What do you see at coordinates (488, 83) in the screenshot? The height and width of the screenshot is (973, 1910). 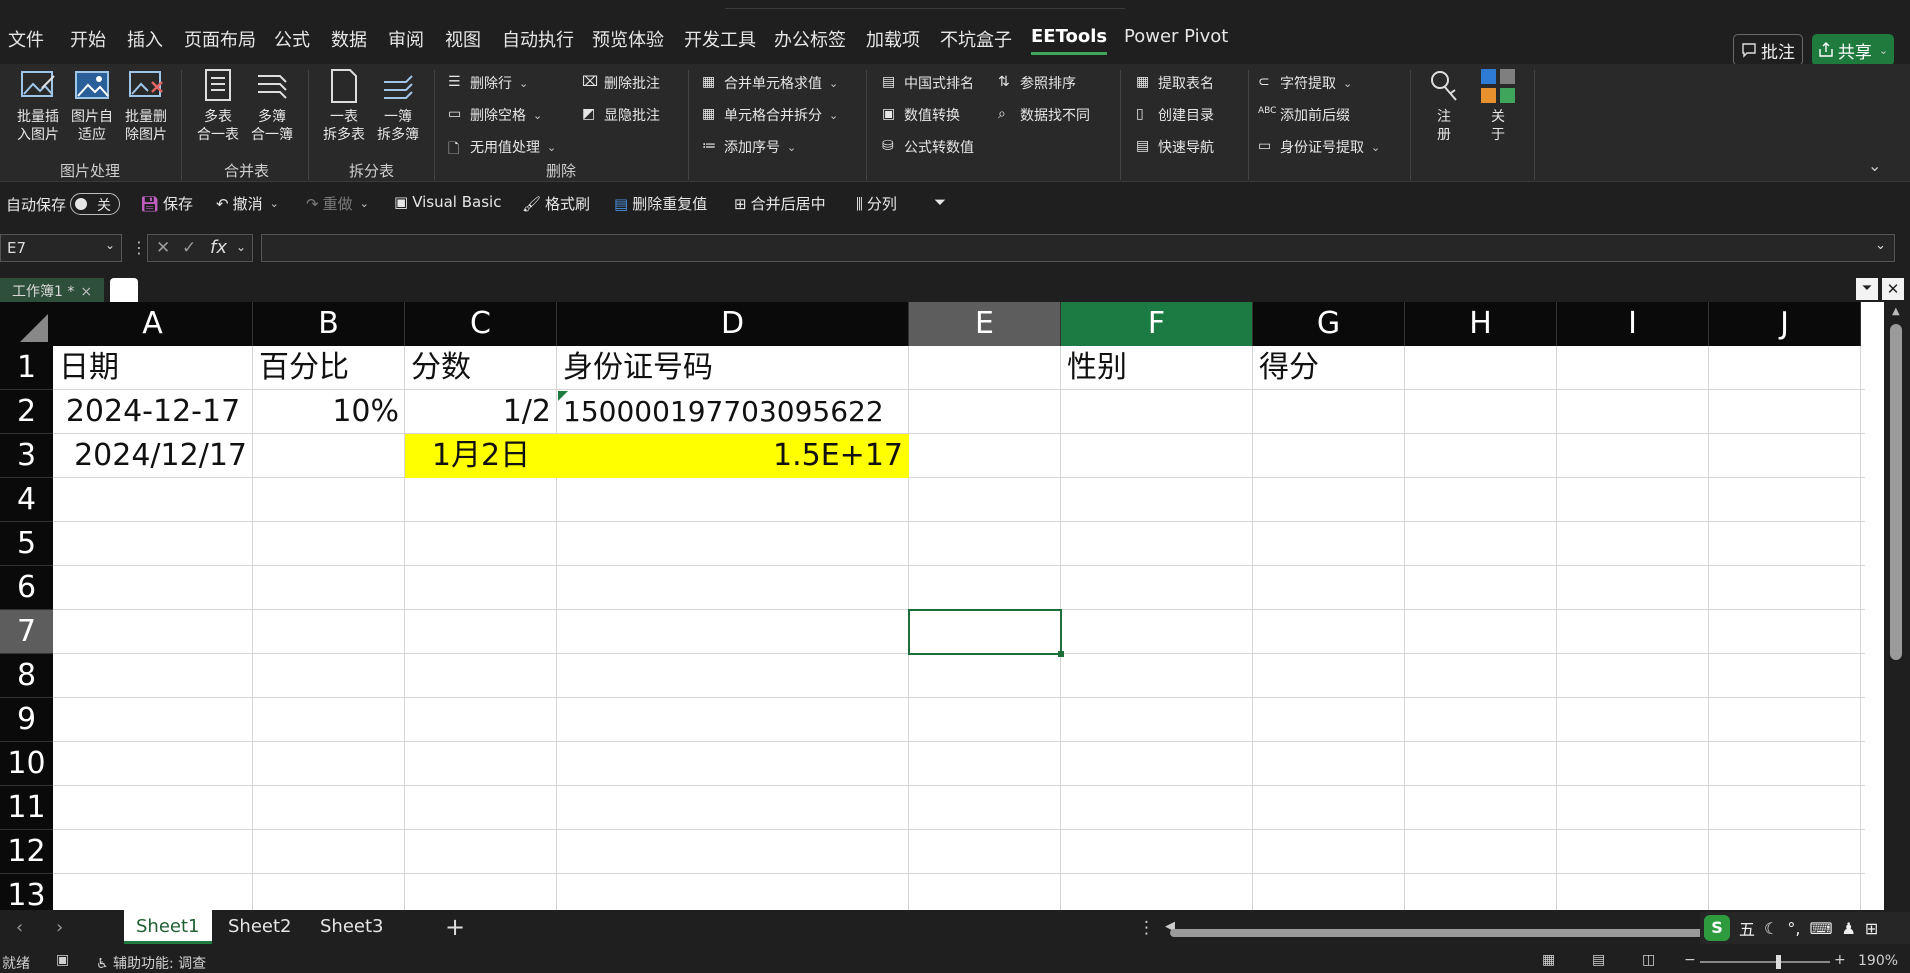 I see `delete-rows-button: ☰ 删除行 ⌄` at bounding box center [488, 83].